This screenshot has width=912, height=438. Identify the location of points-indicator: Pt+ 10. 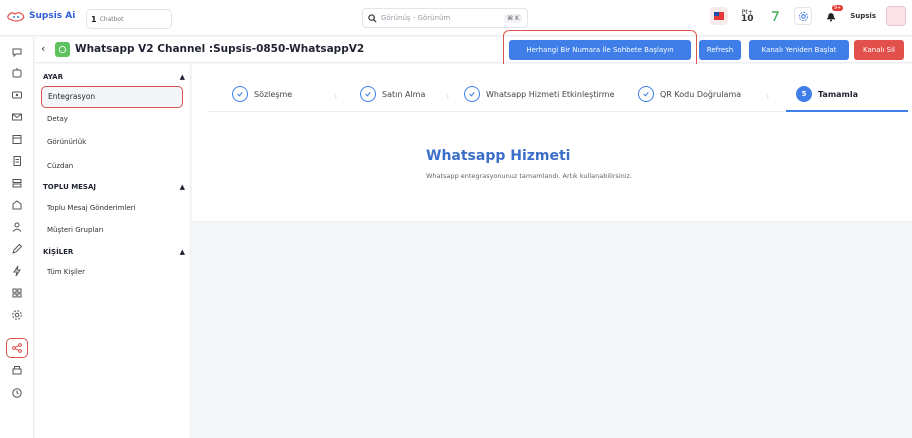
(747, 16).